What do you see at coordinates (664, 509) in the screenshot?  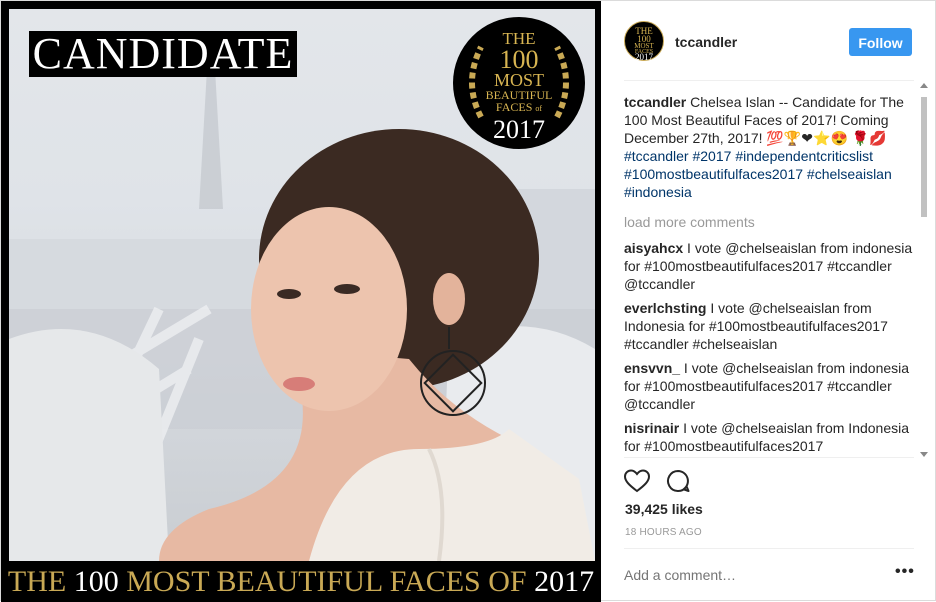 I see `likes-count: 39,425 likes` at bounding box center [664, 509].